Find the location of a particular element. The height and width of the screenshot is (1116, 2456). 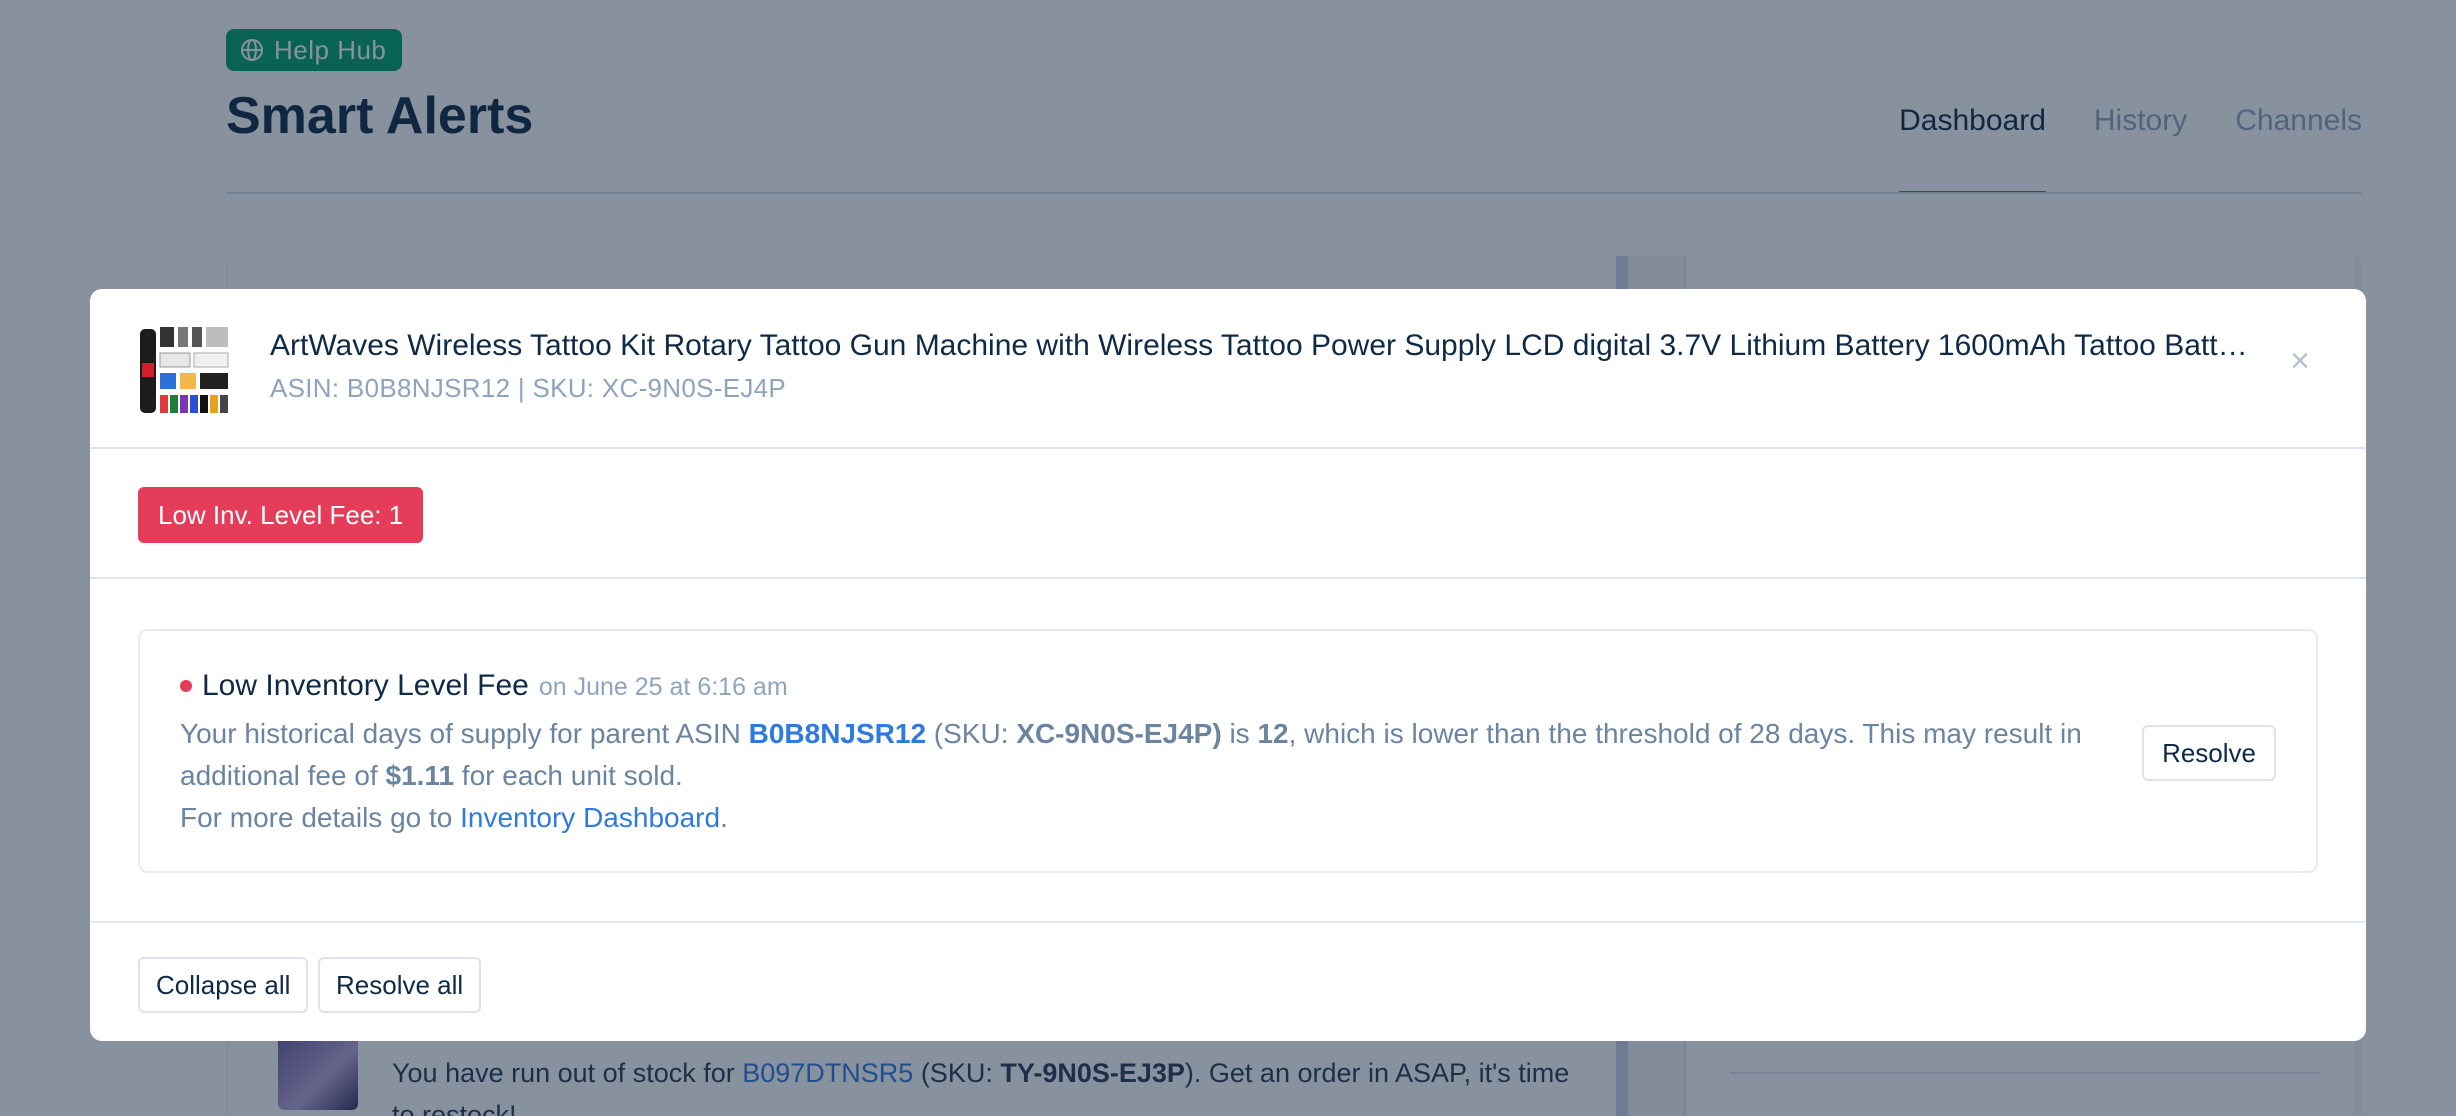

alert-title: Low Inventory Level Fee is located at coordinates (365, 685).